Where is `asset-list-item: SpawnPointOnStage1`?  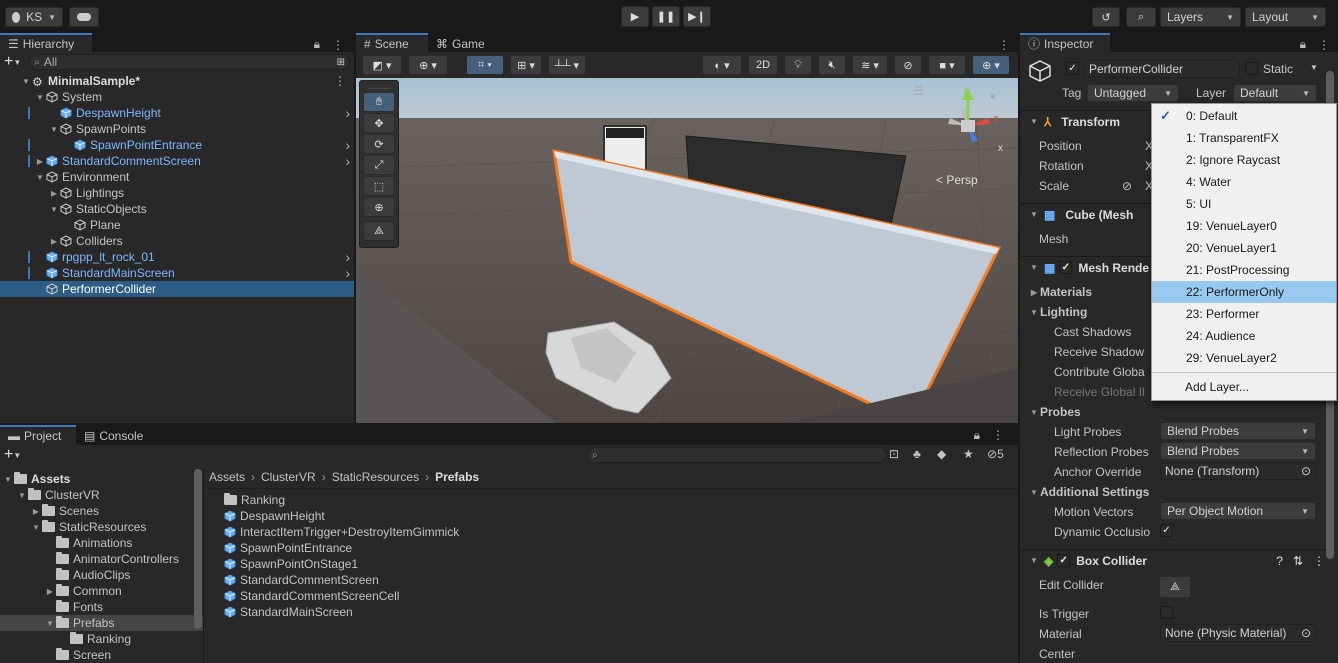
asset-list-item: SpawnPointOnStage1 is located at coordinates (621, 564).